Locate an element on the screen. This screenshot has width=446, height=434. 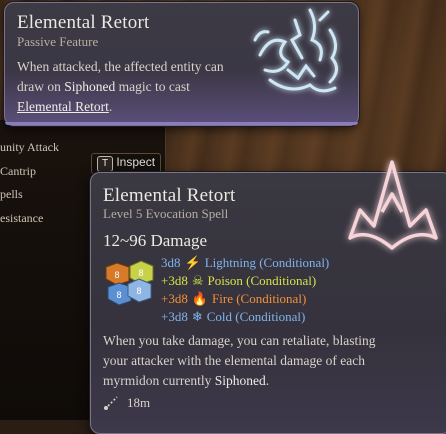
passive-list: unity Attack Cantrip pells esistance is located at coordinates (29, 183).